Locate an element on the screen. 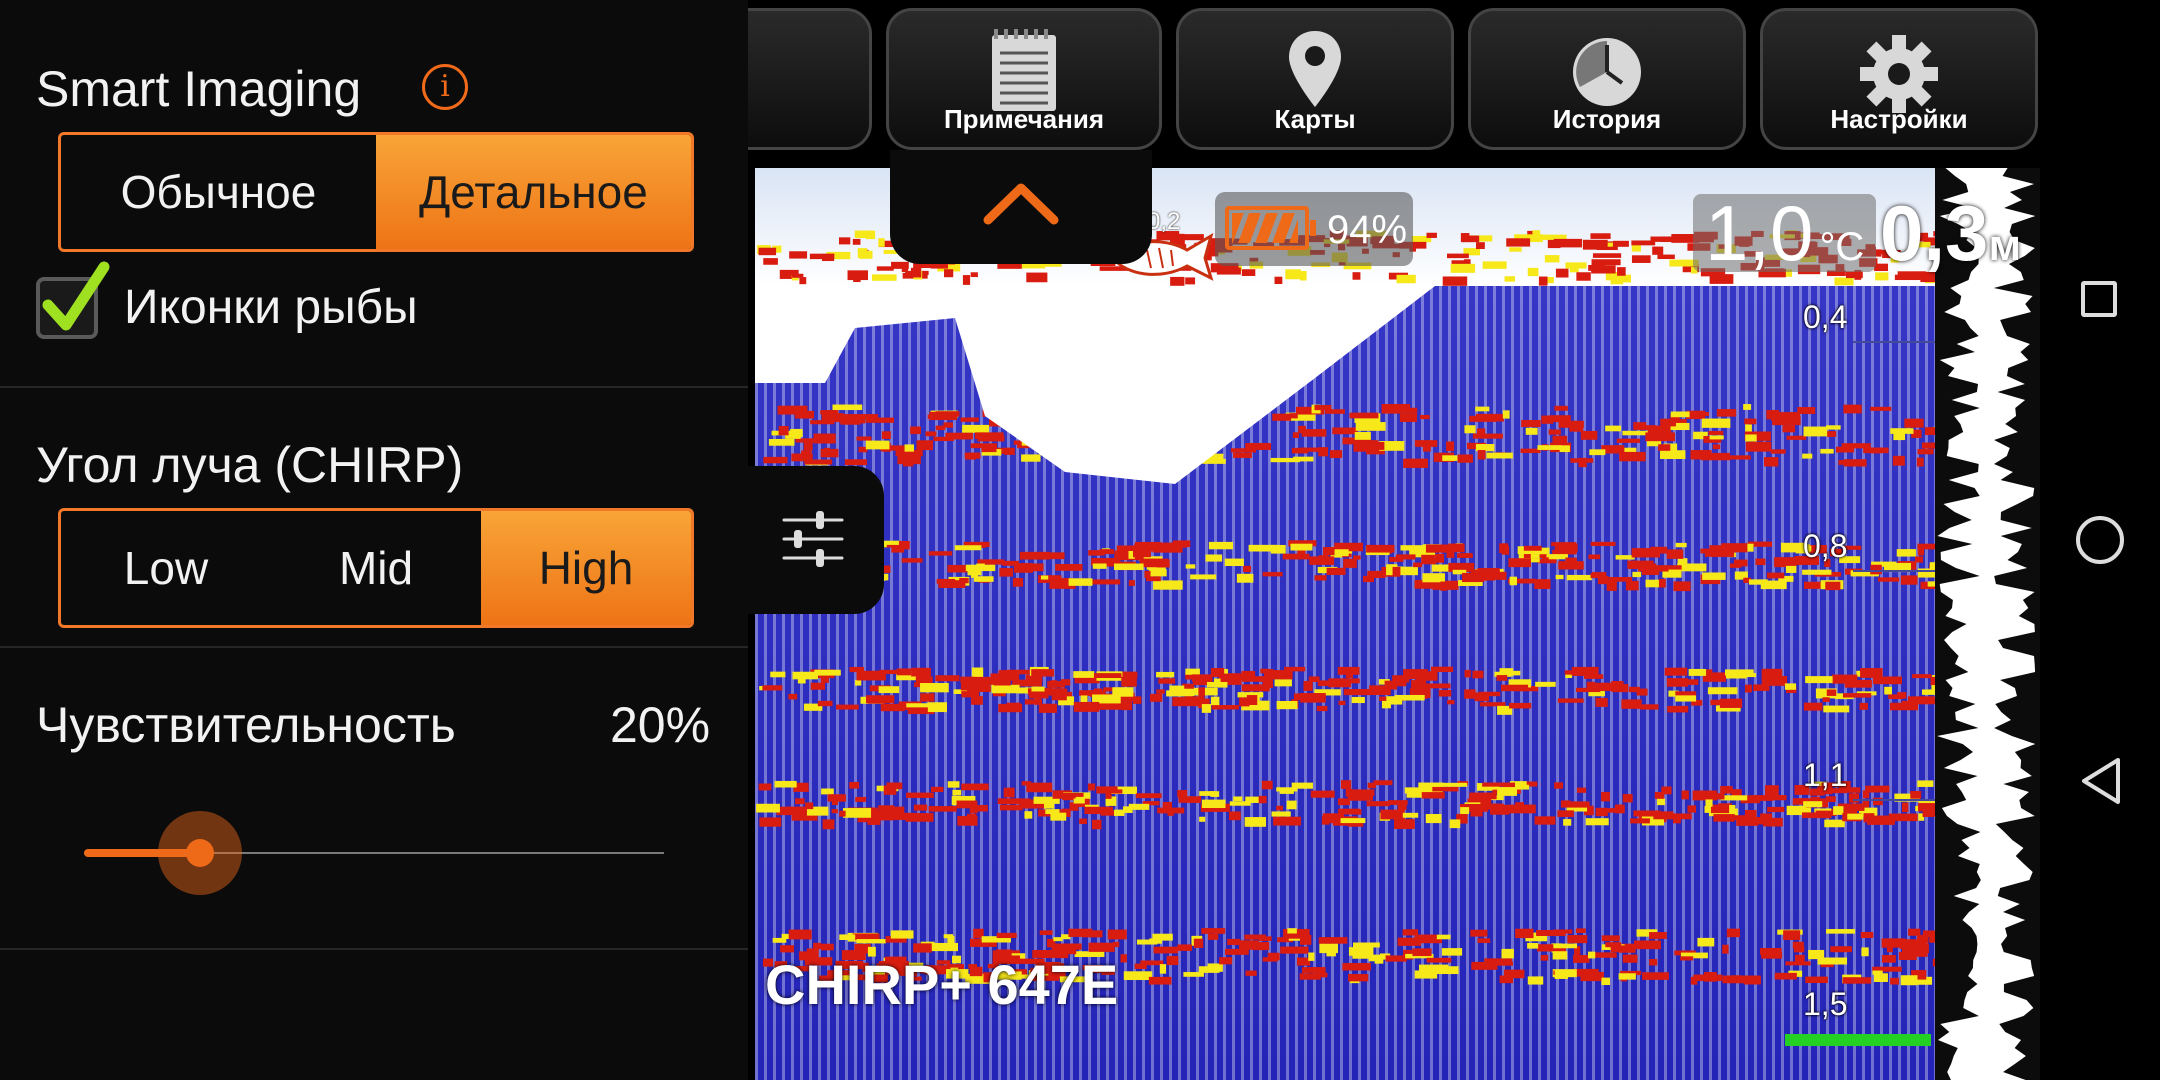 This screenshot has height=1080, width=2160. option-high: High is located at coordinates (586, 568).